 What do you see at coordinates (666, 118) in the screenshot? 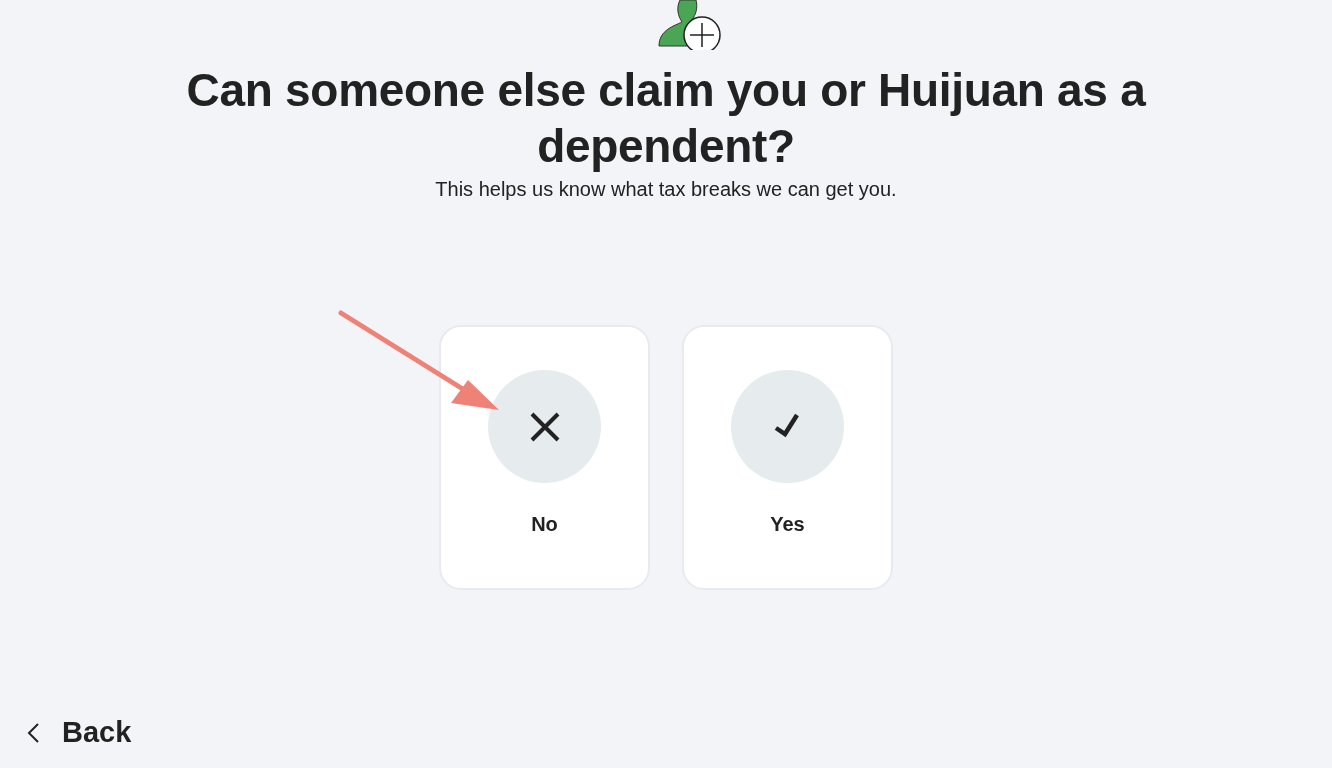
I see `question-heading: Can someone else claim you or Huijuan as a dependent?` at bounding box center [666, 118].